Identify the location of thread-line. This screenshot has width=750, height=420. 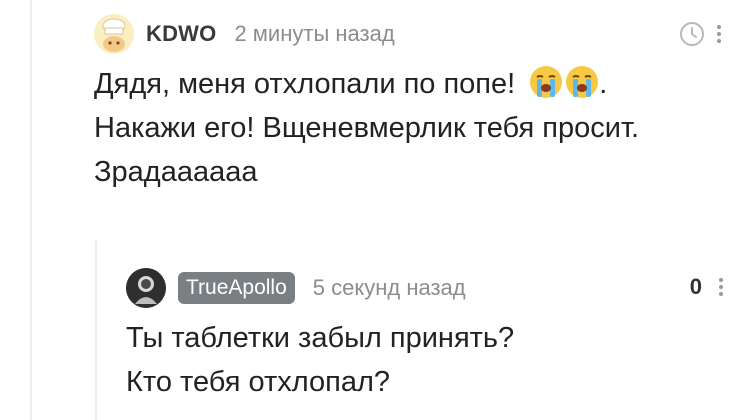
(31, 210).